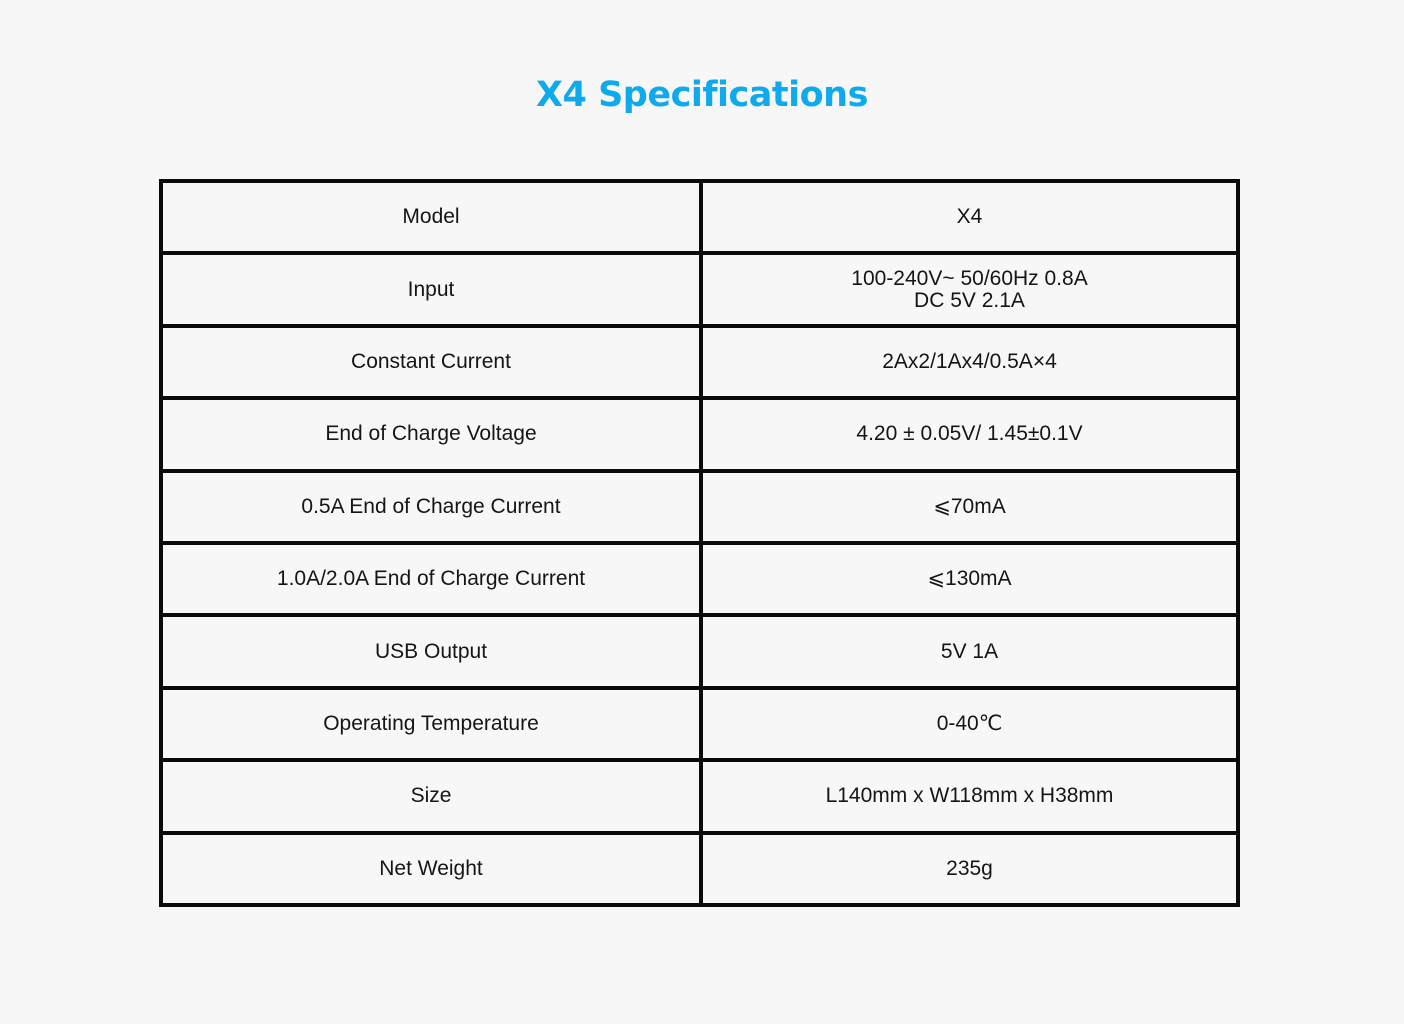  I want to click on table-row-size: Size L140mm x W118mm x H38mm, so click(699, 796).